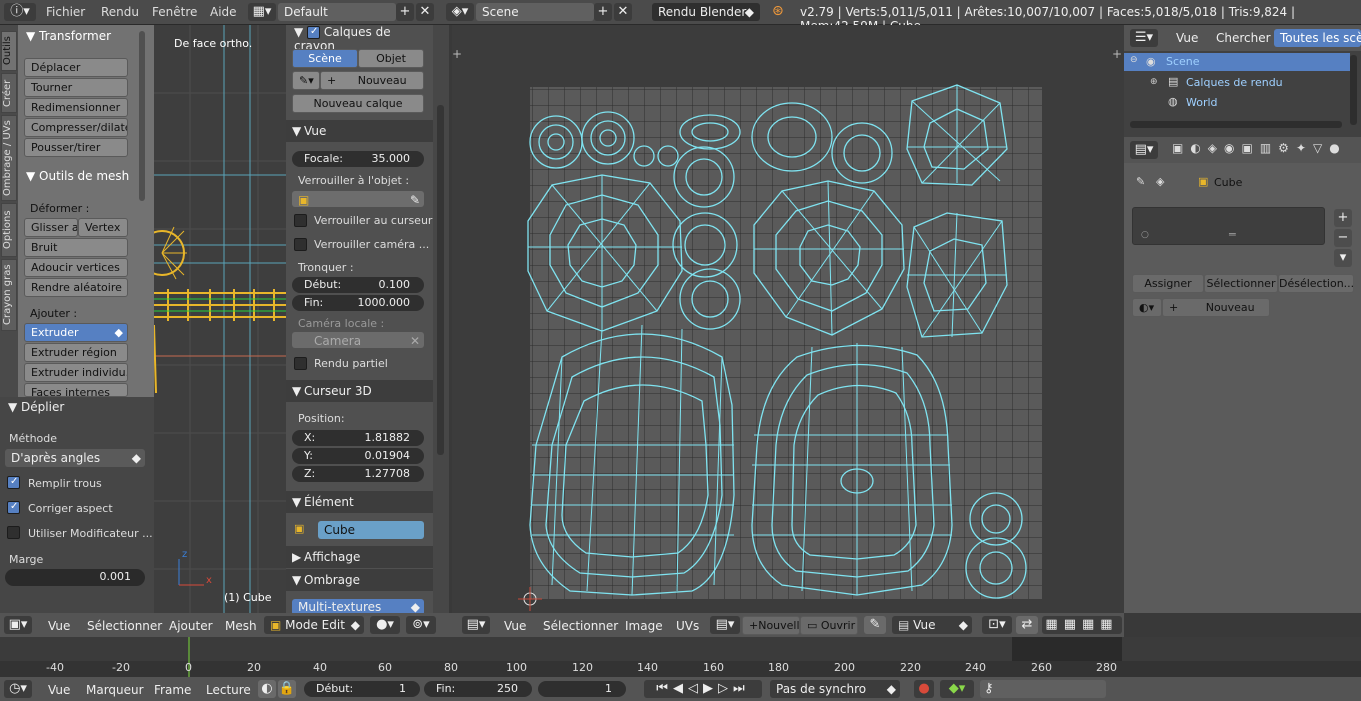 The image size is (1361, 701). What do you see at coordinates (703, 689) in the screenshot?
I see `playback-controls: ⏮◀◁▶▷⏭` at bounding box center [703, 689].